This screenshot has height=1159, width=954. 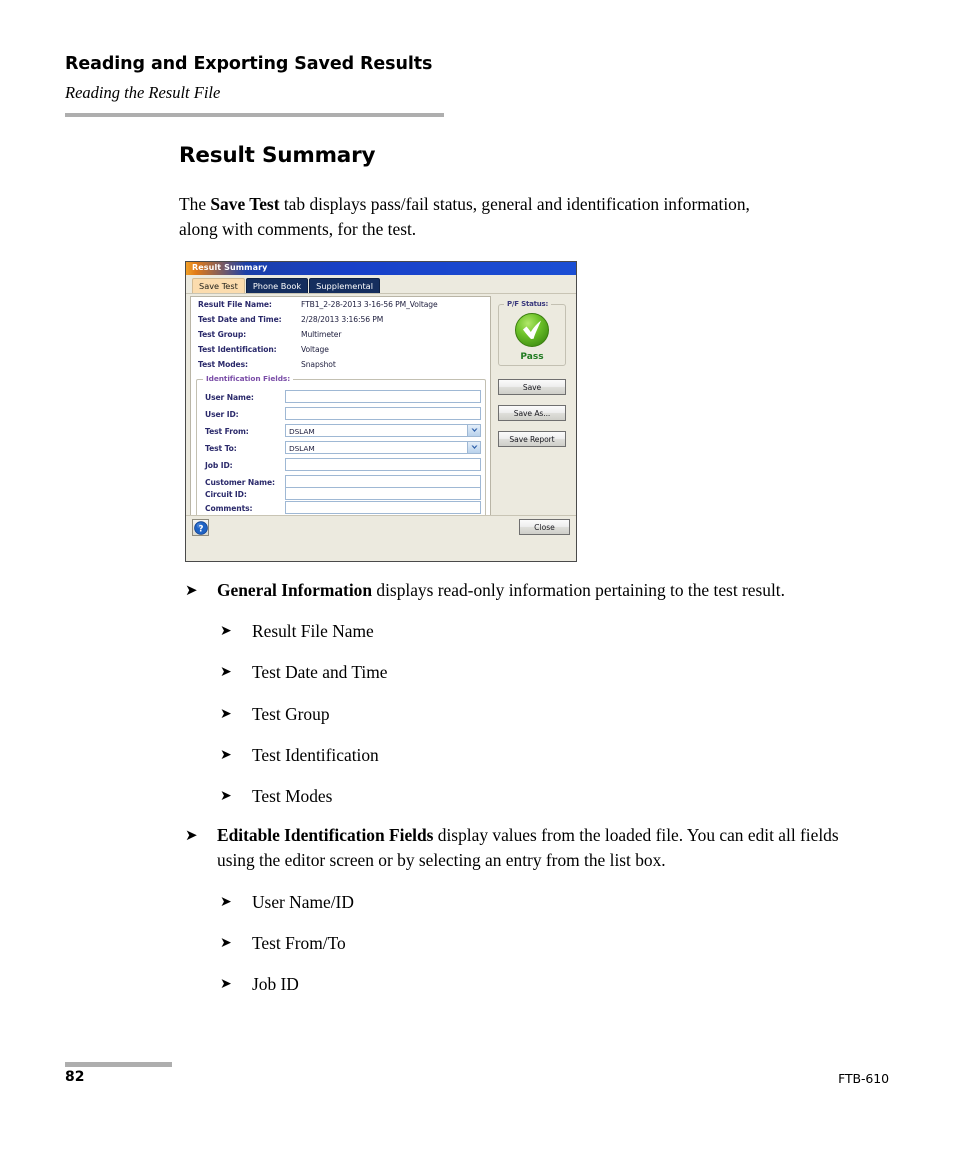 I want to click on label-job-id: Job ID:, so click(x=219, y=465).